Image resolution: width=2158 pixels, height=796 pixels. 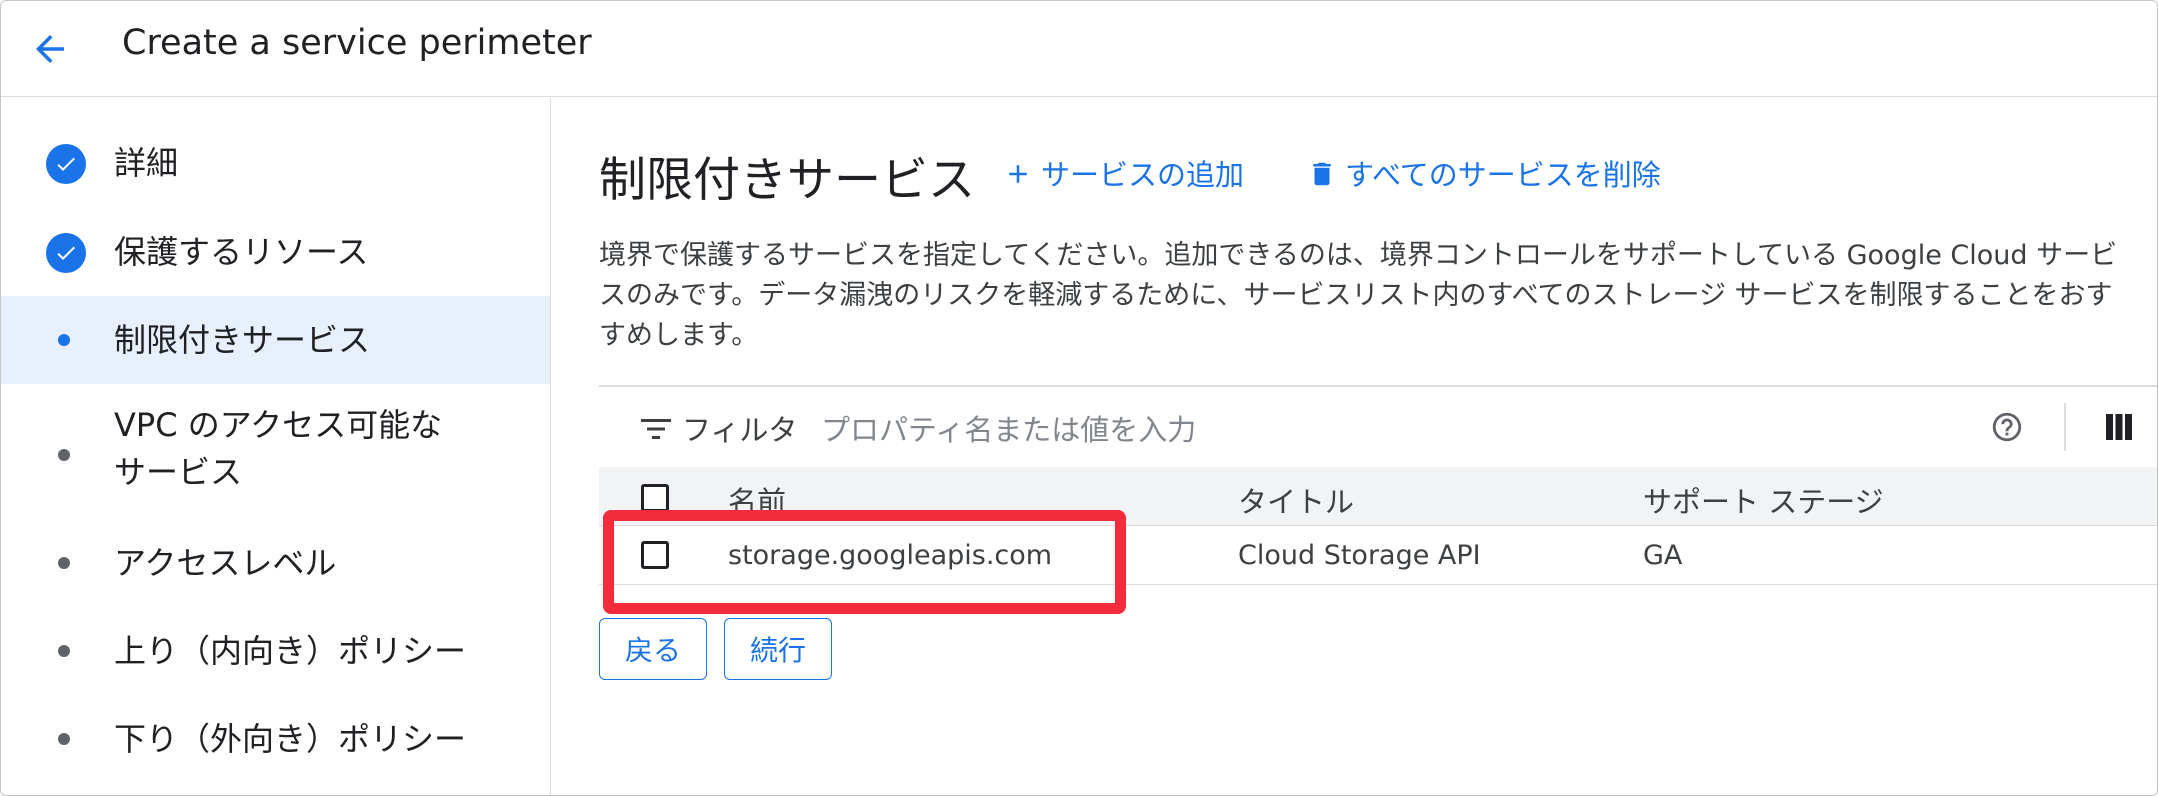 What do you see at coordinates (1763, 500) in the screenshot?
I see `column-header-support-stage: サポート ステージ` at bounding box center [1763, 500].